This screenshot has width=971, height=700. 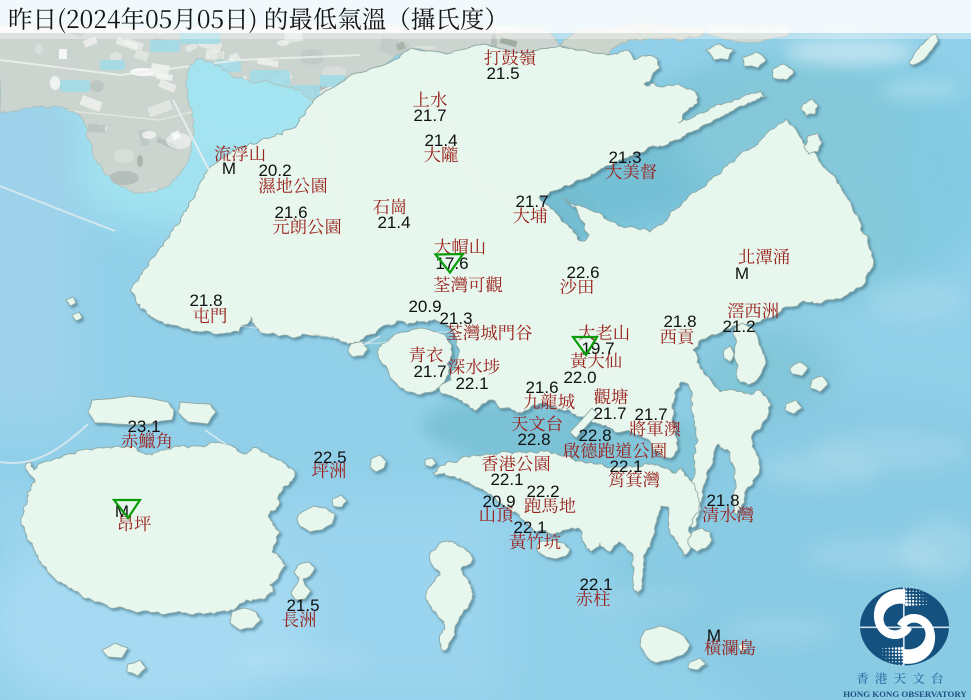 What do you see at coordinates (274, 170) in the screenshot?
I see `svg-text: 20.2` at bounding box center [274, 170].